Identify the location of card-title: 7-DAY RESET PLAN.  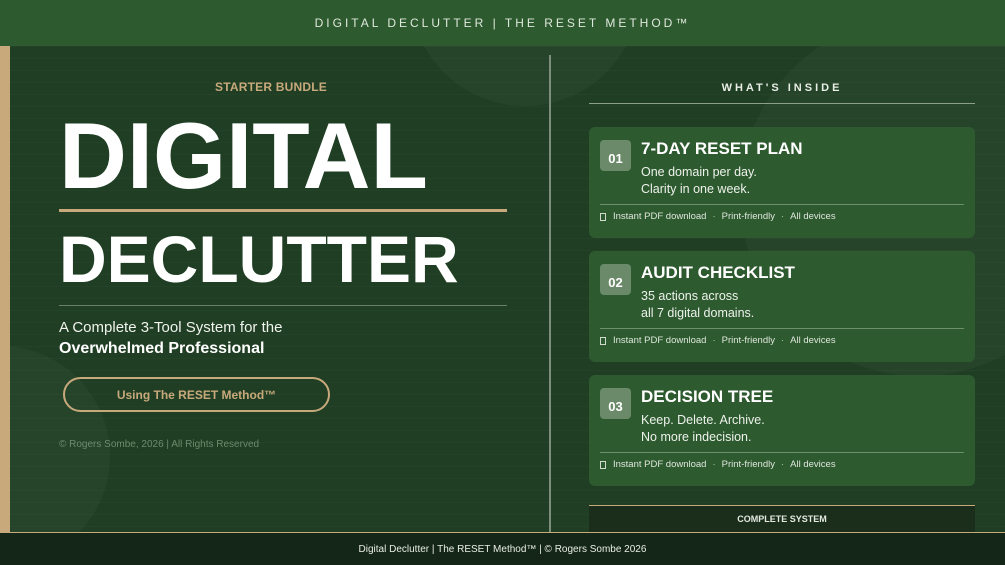
(722, 148).